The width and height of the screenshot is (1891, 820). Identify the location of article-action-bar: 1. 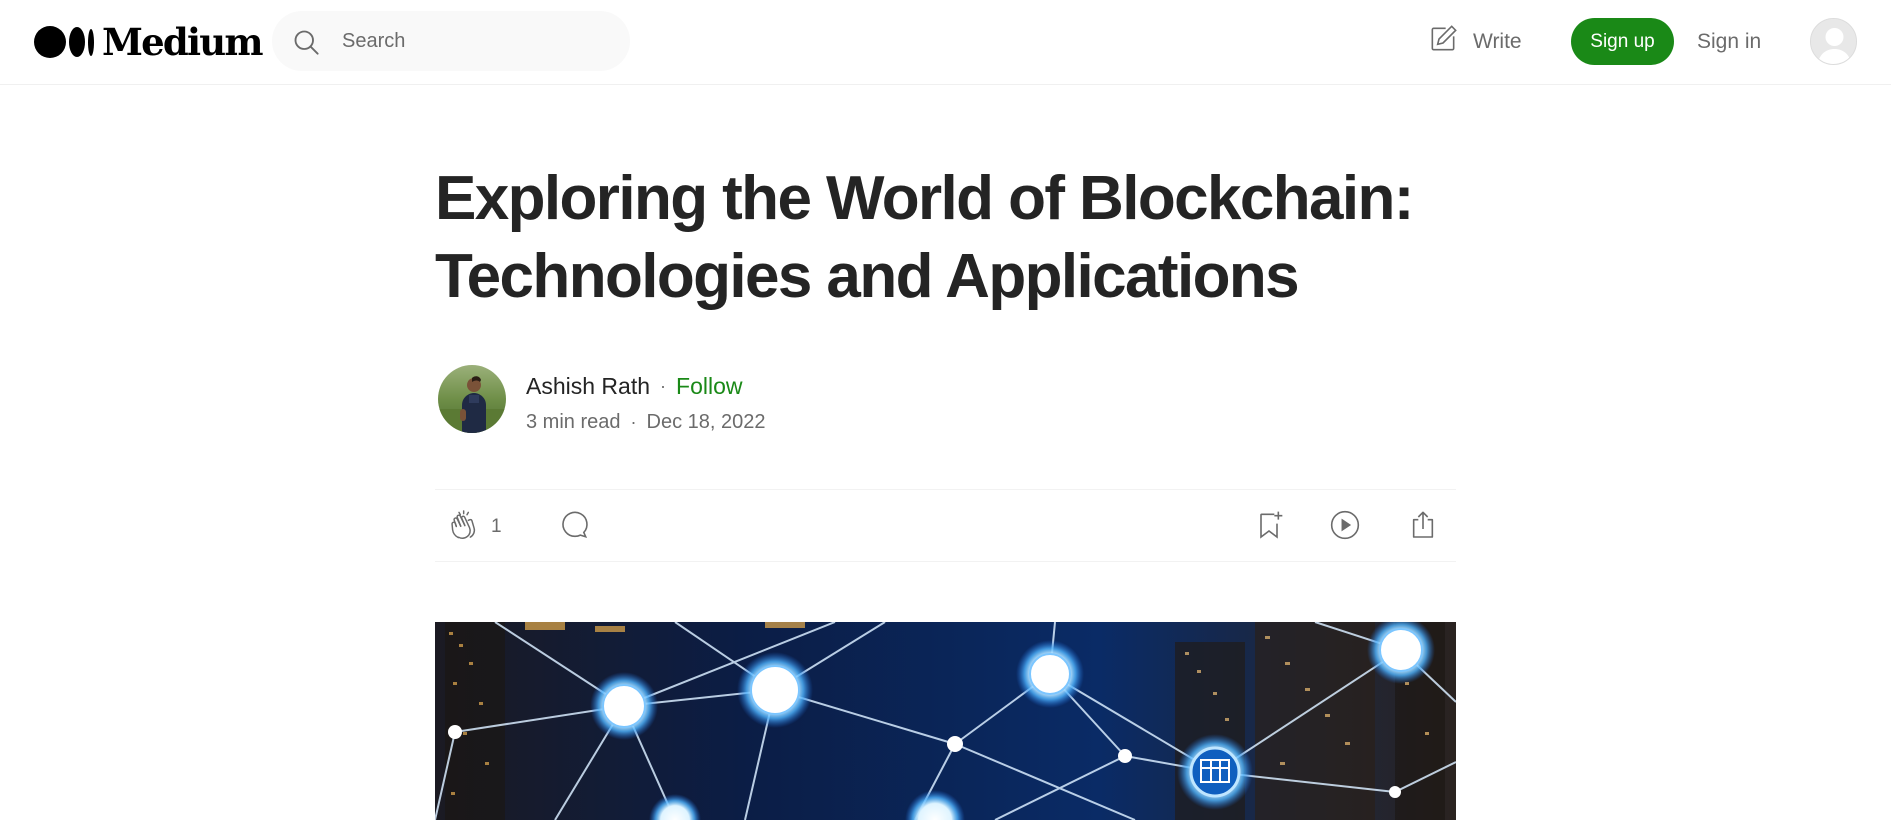
(945, 525).